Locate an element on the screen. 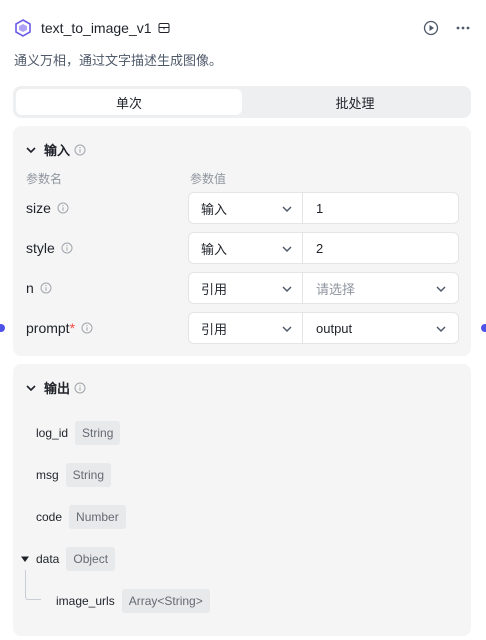 This screenshot has width=486, height=640. param-row-prompt: prompt * 引用 output is located at coordinates (242, 328).